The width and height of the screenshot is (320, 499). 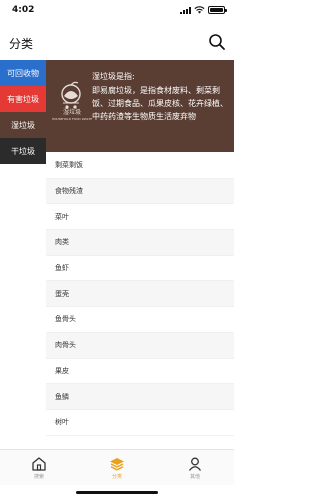 What do you see at coordinates (113, 76) in the screenshot?
I see `banner-title: 湿垃圾是指:` at bounding box center [113, 76].